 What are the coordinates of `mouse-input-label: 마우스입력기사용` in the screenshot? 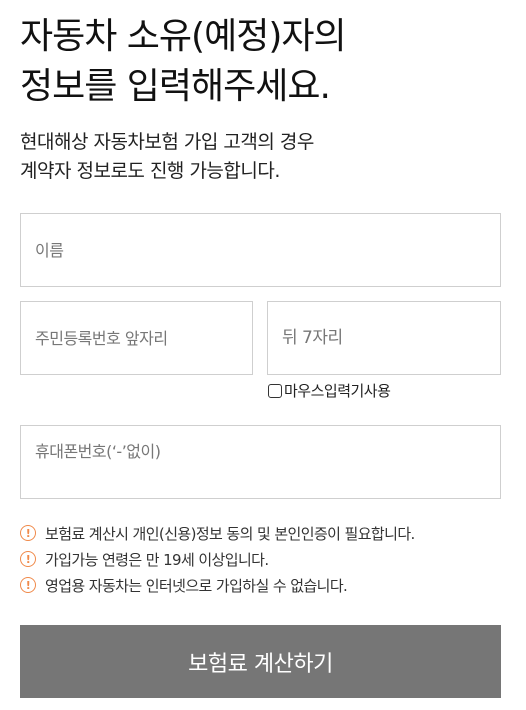 It's located at (337, 391).